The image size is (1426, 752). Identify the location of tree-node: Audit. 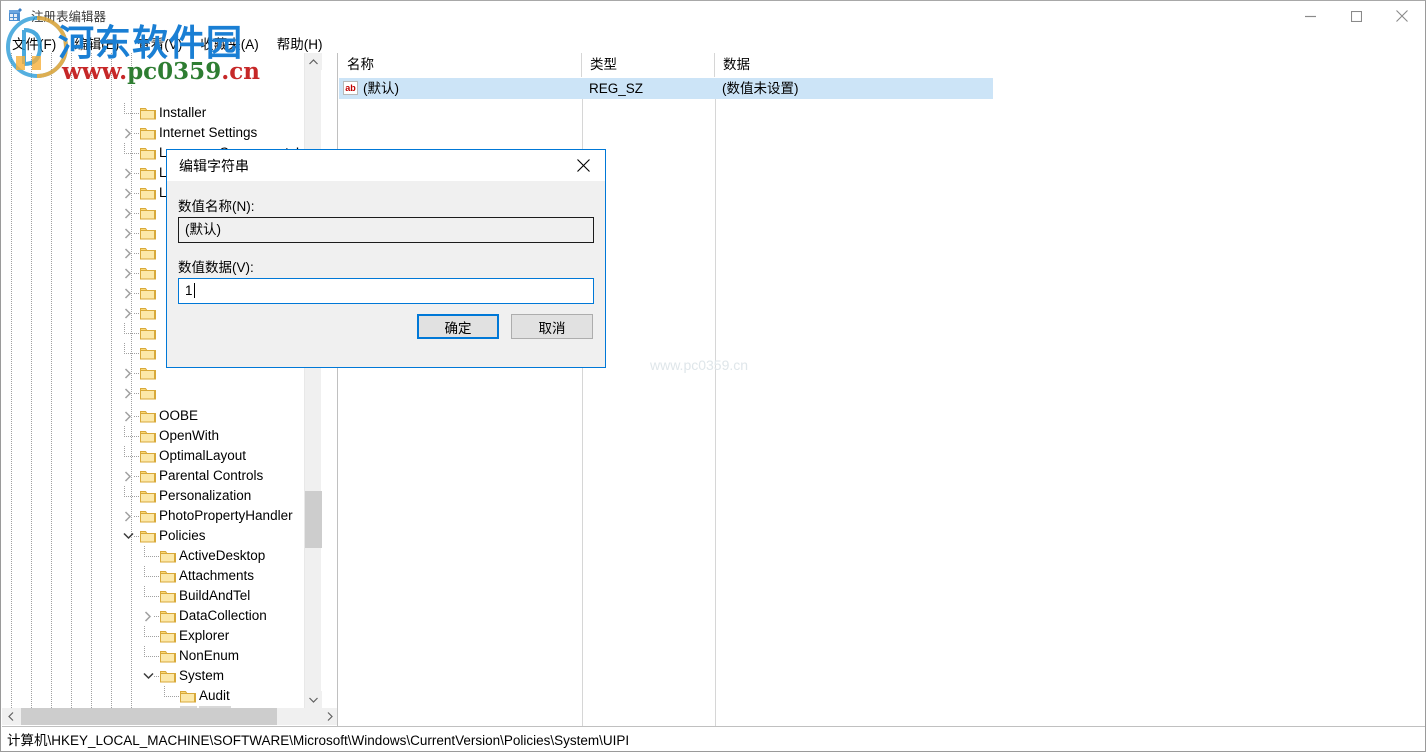
(161, 696).